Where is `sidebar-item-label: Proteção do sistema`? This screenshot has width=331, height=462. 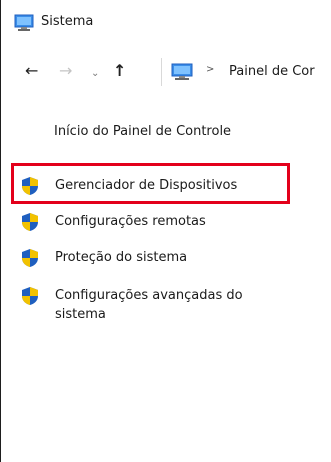 sidebar-item-label: Proteção do sistema is located at coordinates (121, 257).